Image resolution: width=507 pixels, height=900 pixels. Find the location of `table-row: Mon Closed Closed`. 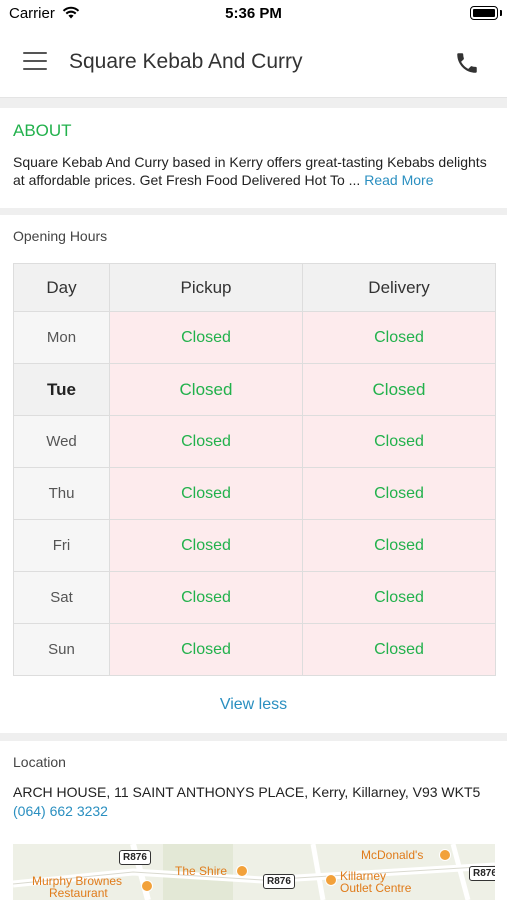

table-row: Mon Closed Closed is located at coordinates (254, 337).